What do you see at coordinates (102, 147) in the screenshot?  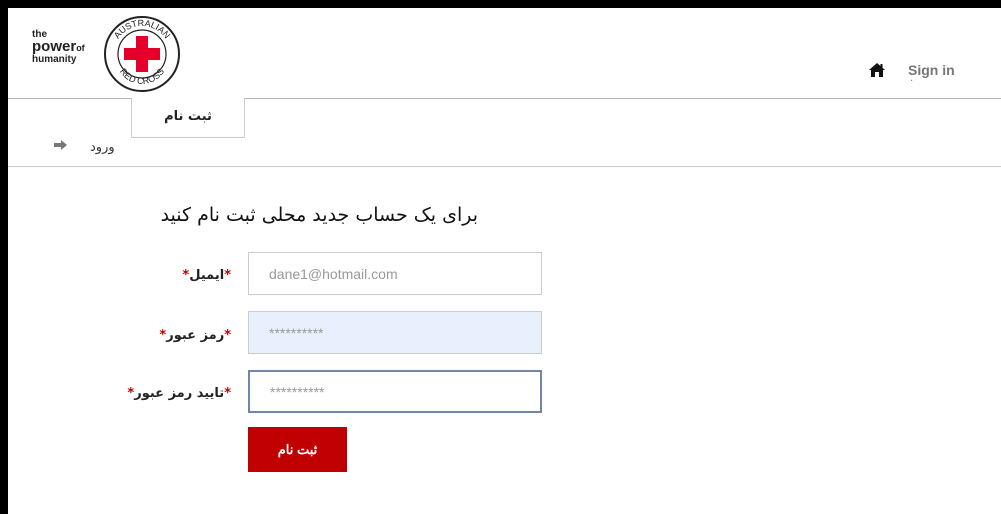 I see `tab-login: ورود` at bounding box center [102, 147].